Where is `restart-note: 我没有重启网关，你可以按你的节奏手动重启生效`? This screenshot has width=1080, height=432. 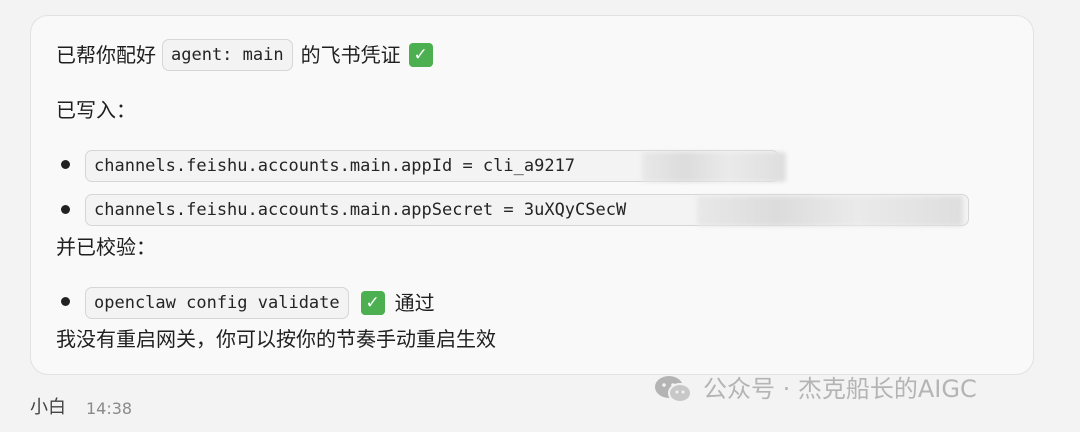 restart-note: 我没有重启网关，你可以按你的节奏手动重启生效 is located at coordinates (276, 339).